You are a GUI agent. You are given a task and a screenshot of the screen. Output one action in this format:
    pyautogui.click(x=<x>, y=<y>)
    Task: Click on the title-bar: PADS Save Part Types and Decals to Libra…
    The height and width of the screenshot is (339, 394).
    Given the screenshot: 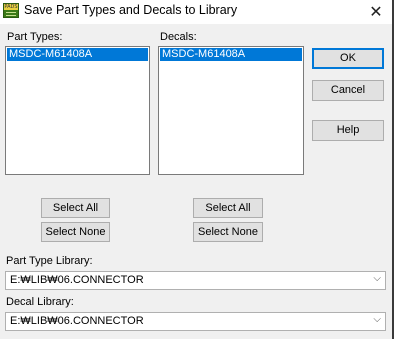 What is the action you would take?
    pyautogui.click(x=197, y=12)
    